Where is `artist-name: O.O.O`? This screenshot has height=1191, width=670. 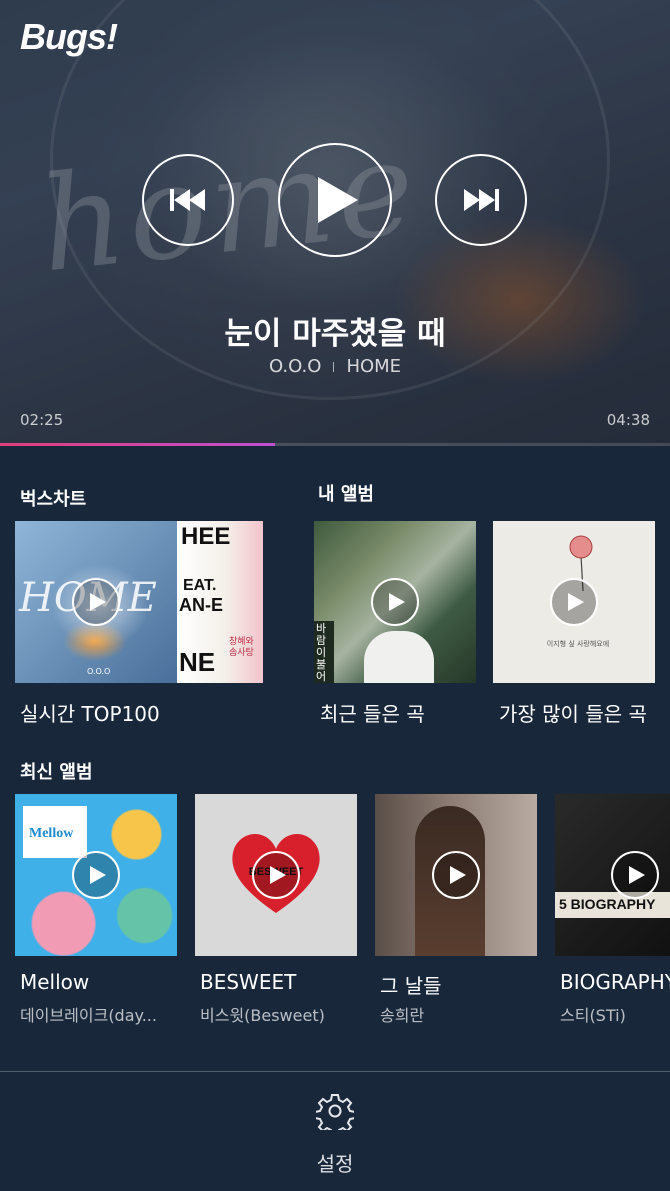 artist-name: O.O.O is located at coordinates (295, 366).